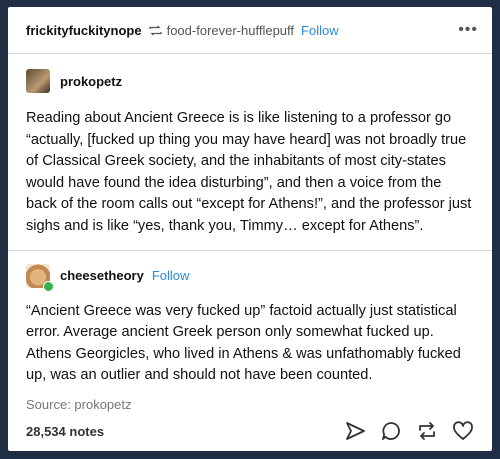 Image resolution: width=500 pixels, height=459 pixels. What do you see at coordinates (409, 431) in the screenshot?
I see `action-bar` at bounding box center [409, 431].